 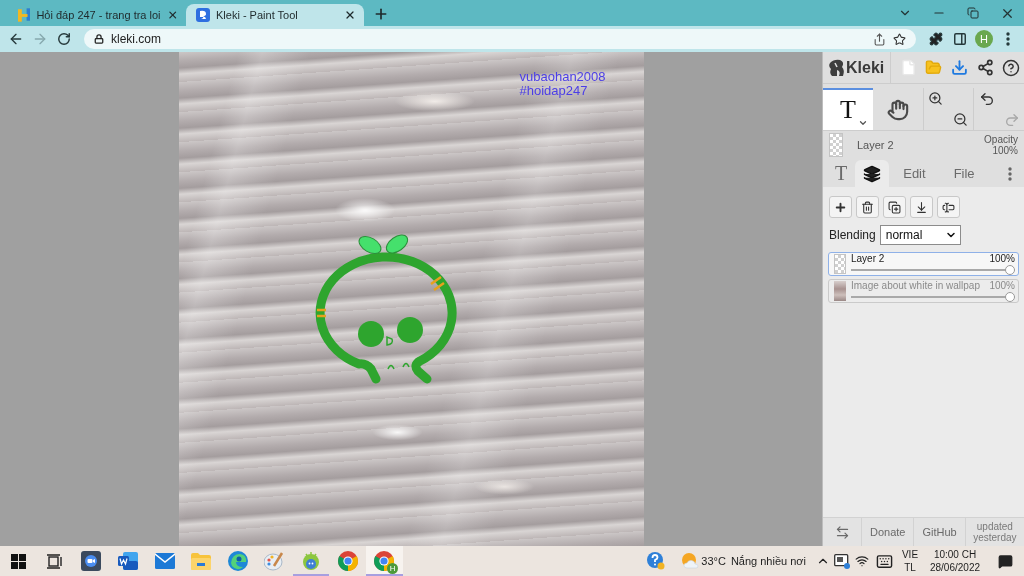 I want to click on download-icon, so click(x=960, y=67).